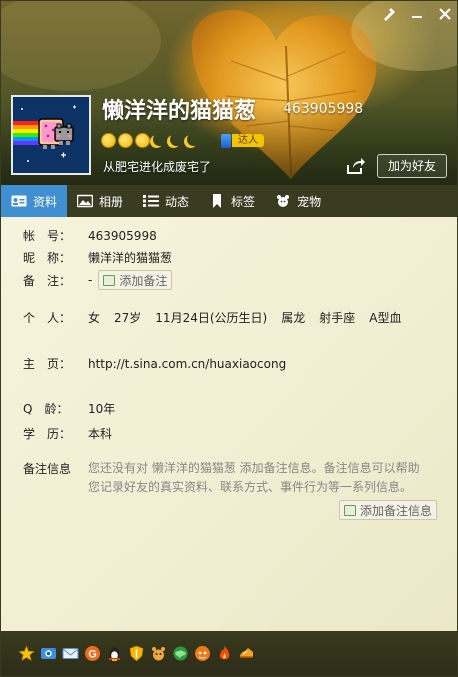 The height and width of the screenshot is (677, 458). I want to click on minimize-icon, so click(417, 15).